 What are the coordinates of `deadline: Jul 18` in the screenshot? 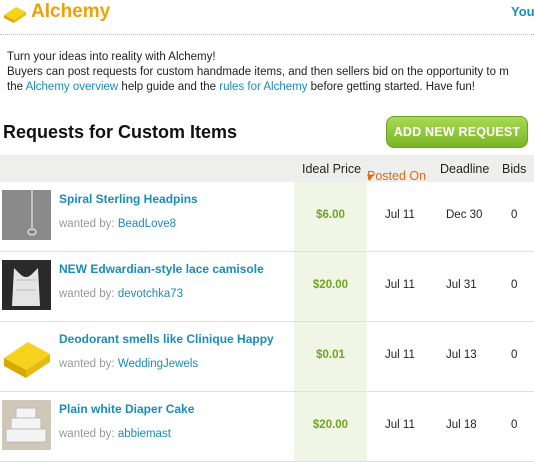 It's located at (461, 425).